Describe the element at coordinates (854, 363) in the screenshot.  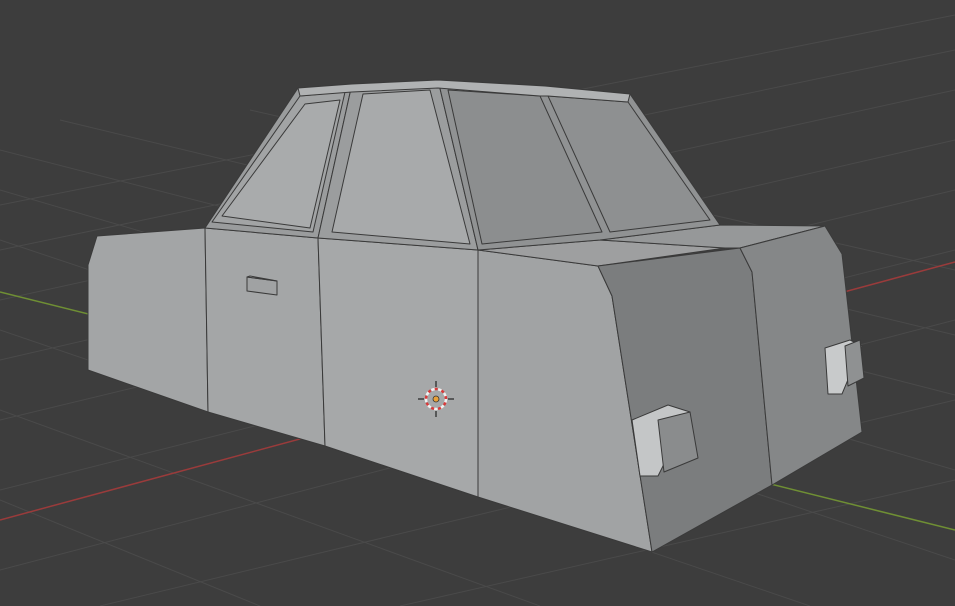
I see `headlight-right-front` at that location.